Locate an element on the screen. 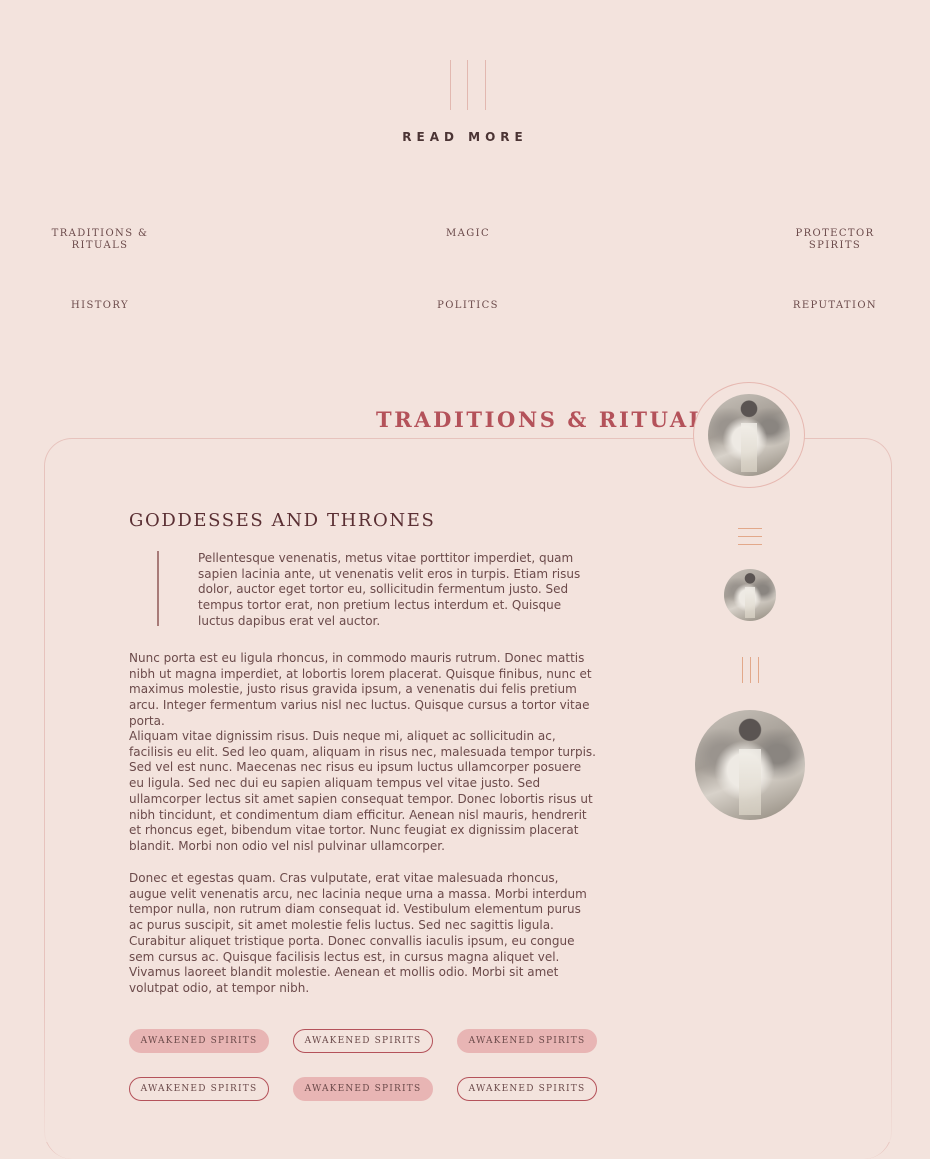 The width and height of the screenshot is (930, 1159). goddess-portrait-avatar is located at coordinates (749, 435).